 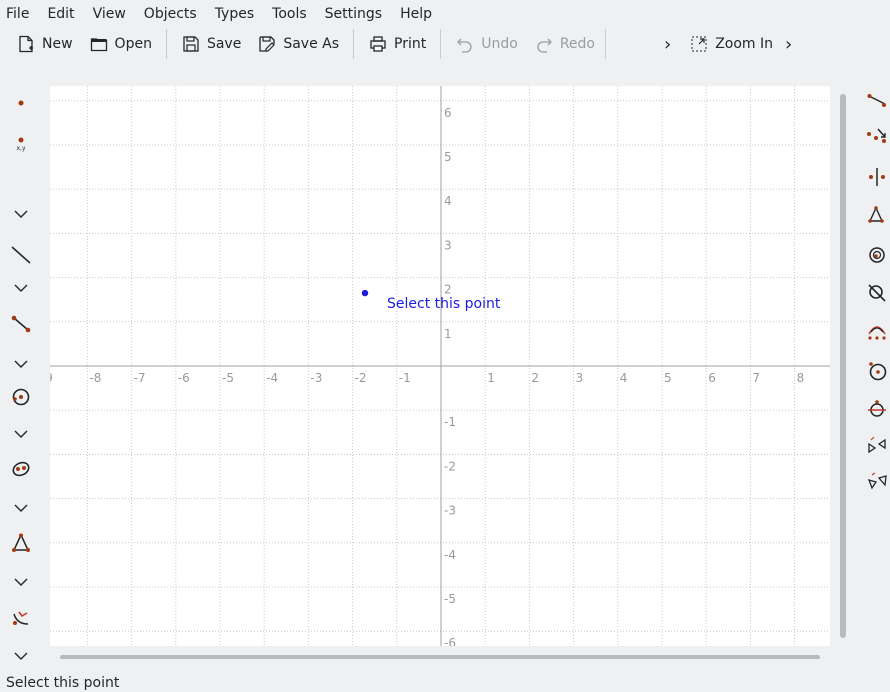 I want to click on status-bar-text: Select this point, so click(x=63, y=683).